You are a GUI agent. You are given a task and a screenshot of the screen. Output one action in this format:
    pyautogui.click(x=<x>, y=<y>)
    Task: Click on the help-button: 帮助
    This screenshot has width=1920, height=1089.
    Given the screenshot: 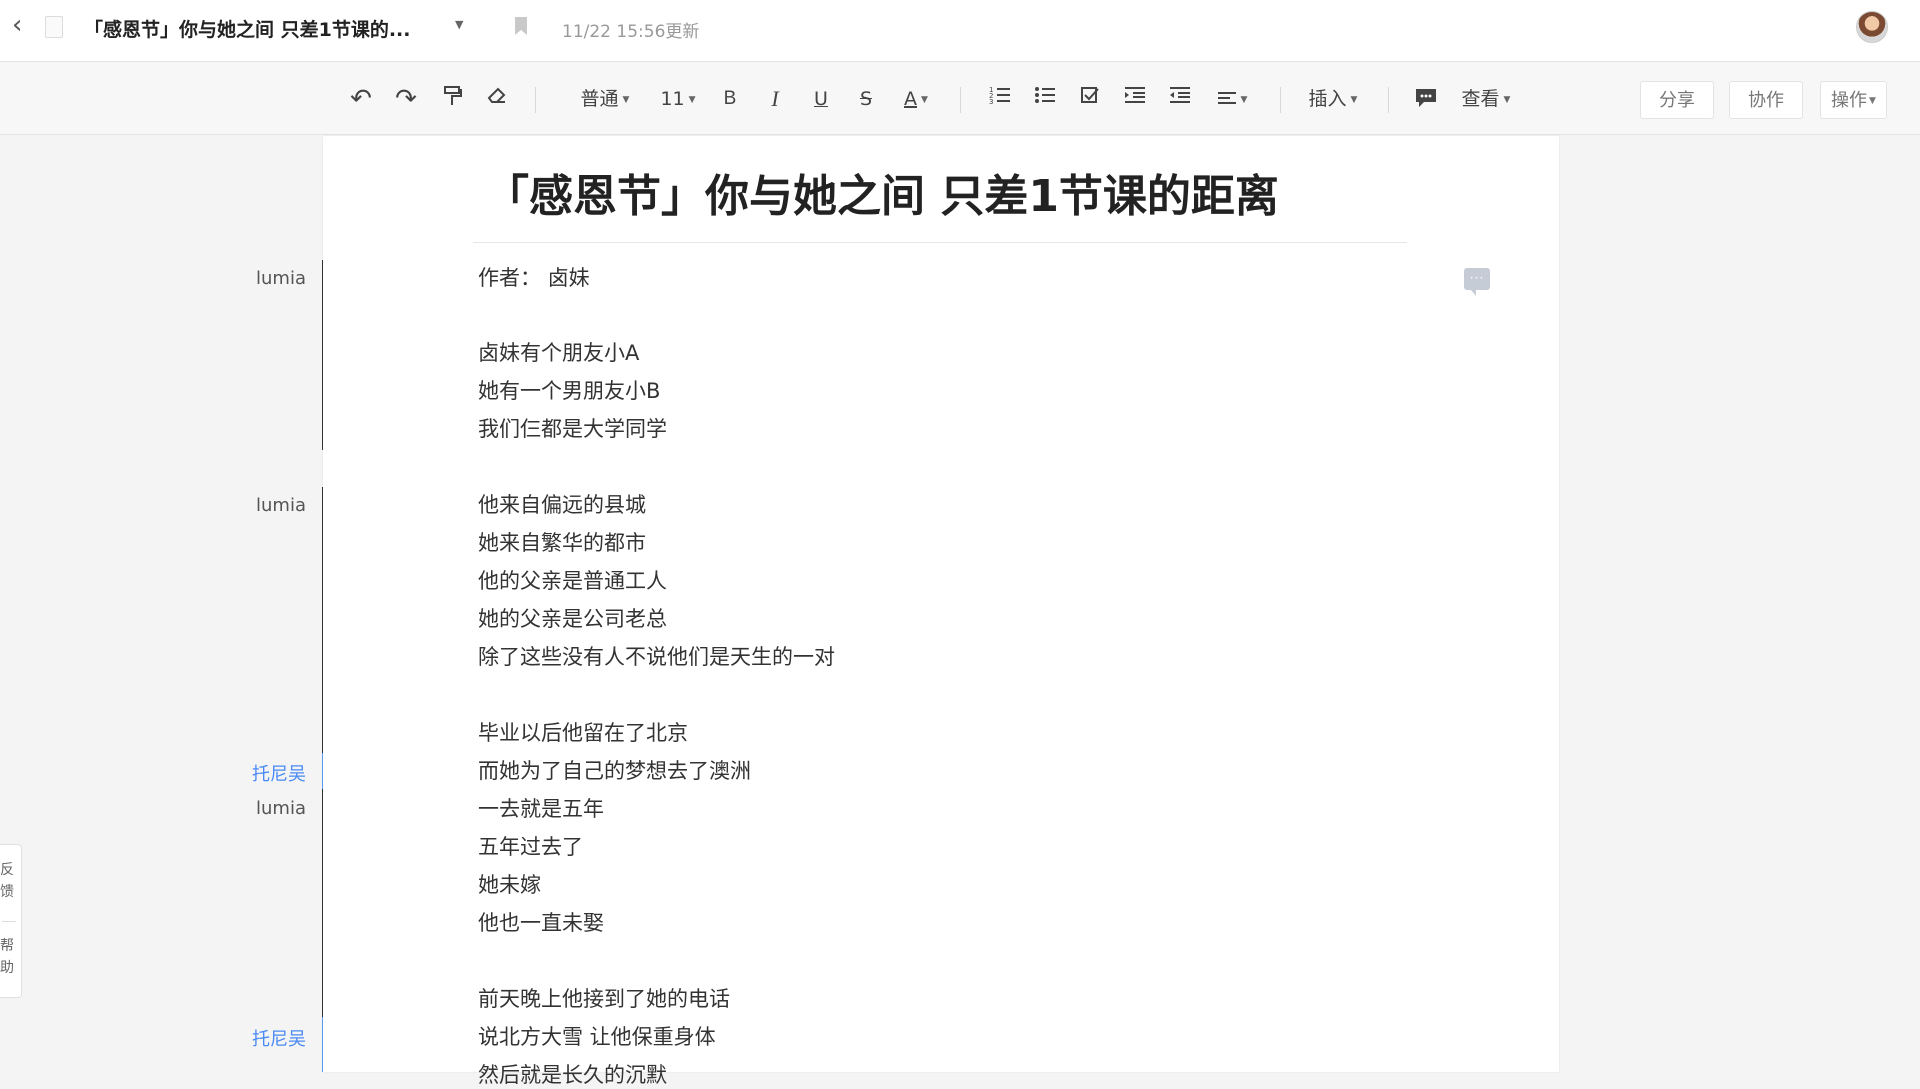 What is the action you would take?
    pyautogui.click(x=9, y=957)
    